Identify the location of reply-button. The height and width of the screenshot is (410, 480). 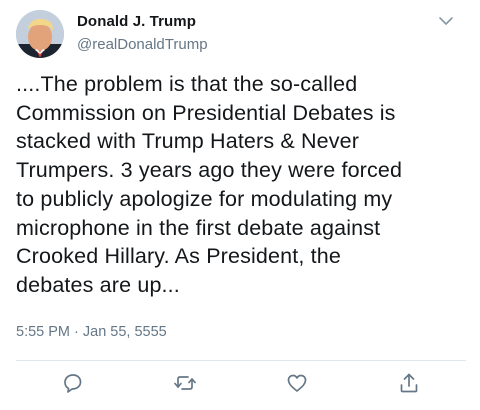
(72, 383).